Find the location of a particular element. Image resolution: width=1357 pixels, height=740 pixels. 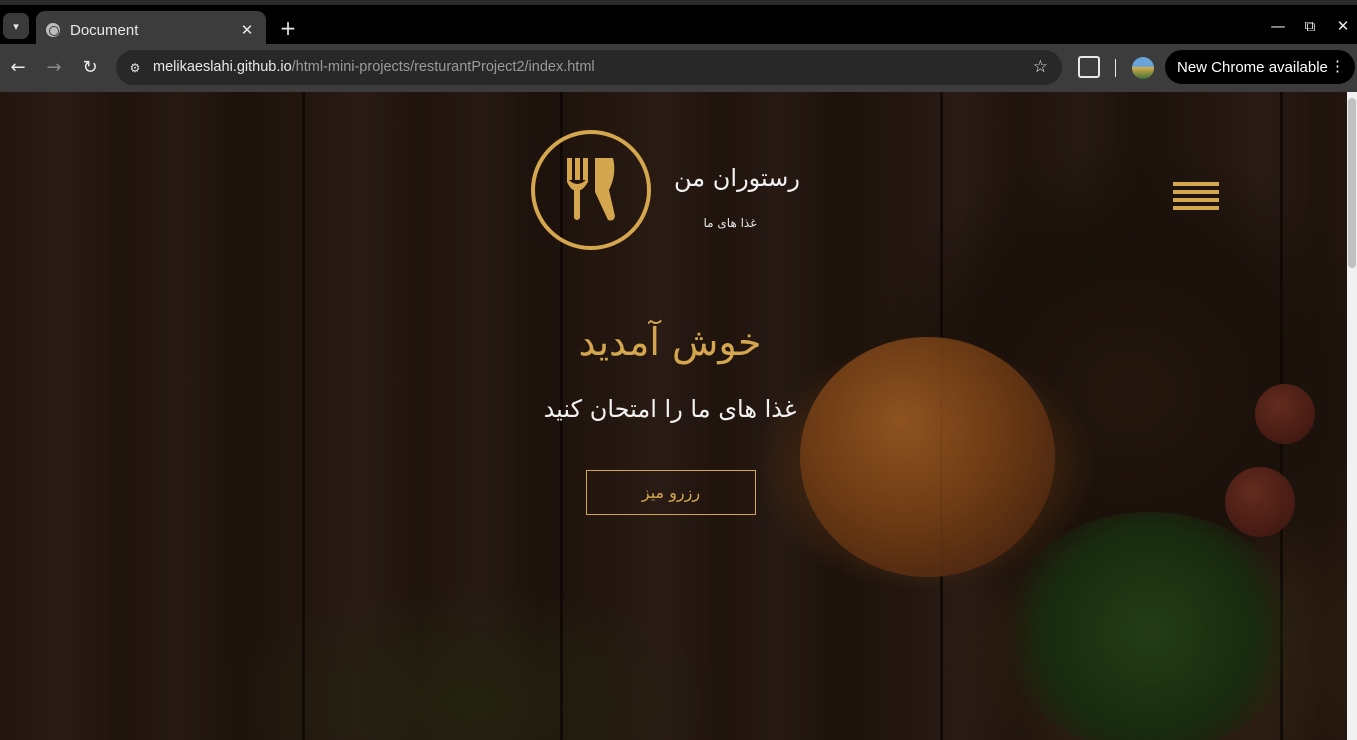

bookmark-button: ☆ is located at coordinates (1040, 67).